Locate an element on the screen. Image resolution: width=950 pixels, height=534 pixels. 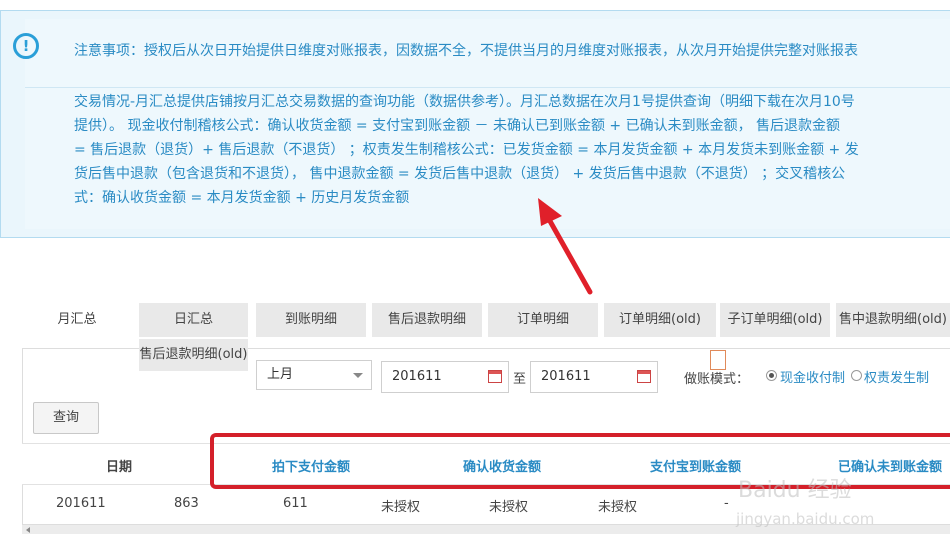
start-date-value: 201611 is located at coordinates (417, 376).